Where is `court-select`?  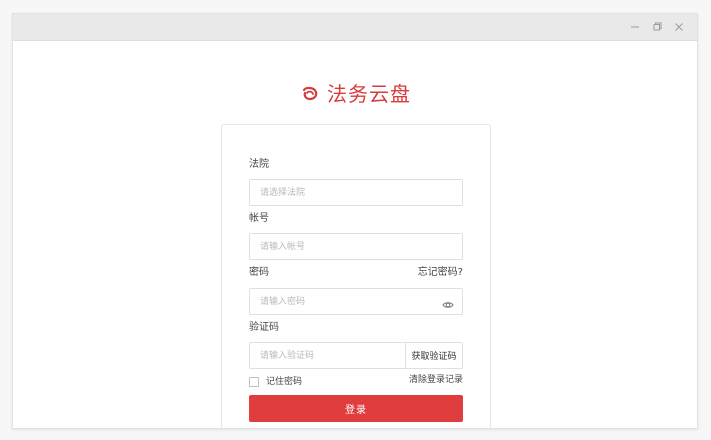 court-select is located at coordinates (356, 192).